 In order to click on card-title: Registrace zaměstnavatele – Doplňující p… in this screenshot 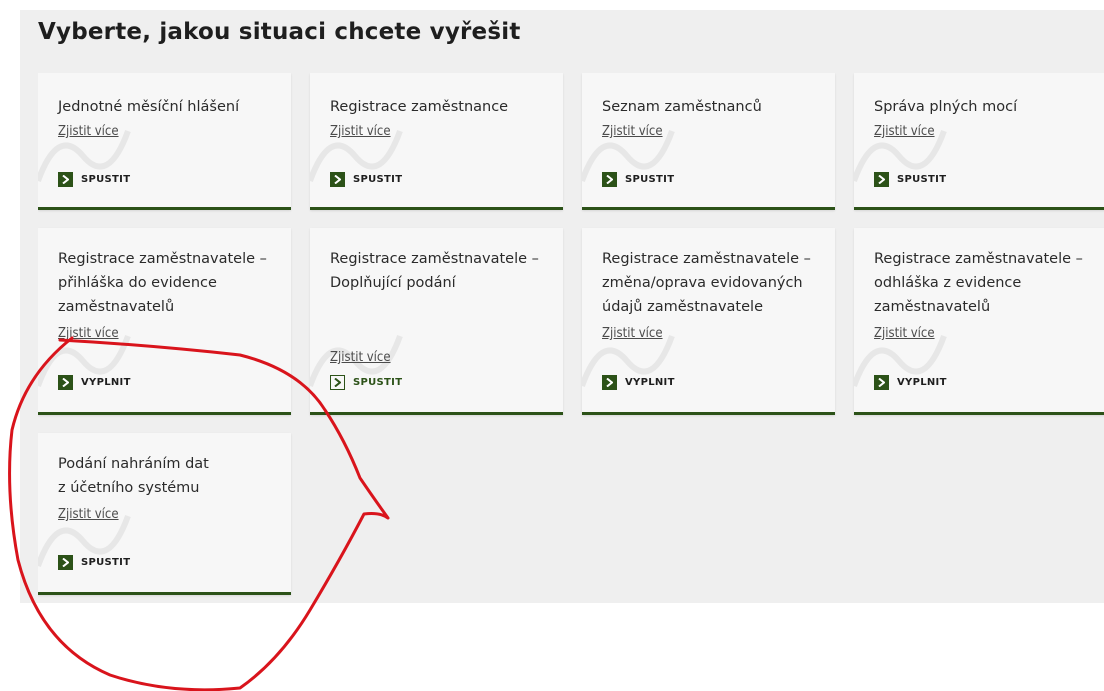, I will do `click(434, 271)`.